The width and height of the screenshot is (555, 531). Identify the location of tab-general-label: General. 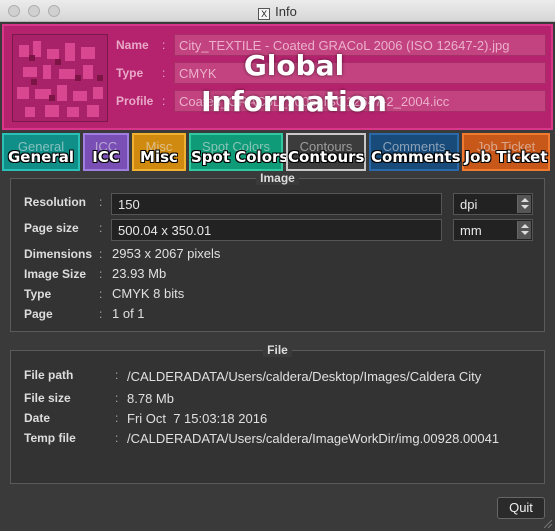
(41, 157).